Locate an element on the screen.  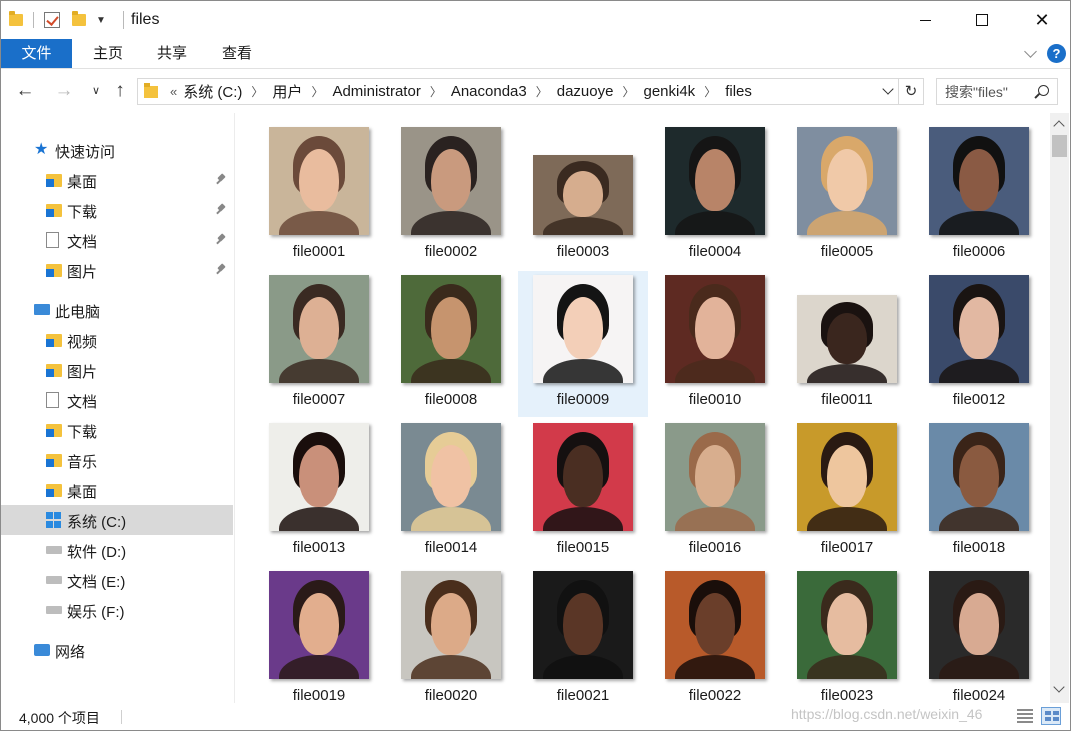
file-tile: file0014 is located at coordinates (451, 492).